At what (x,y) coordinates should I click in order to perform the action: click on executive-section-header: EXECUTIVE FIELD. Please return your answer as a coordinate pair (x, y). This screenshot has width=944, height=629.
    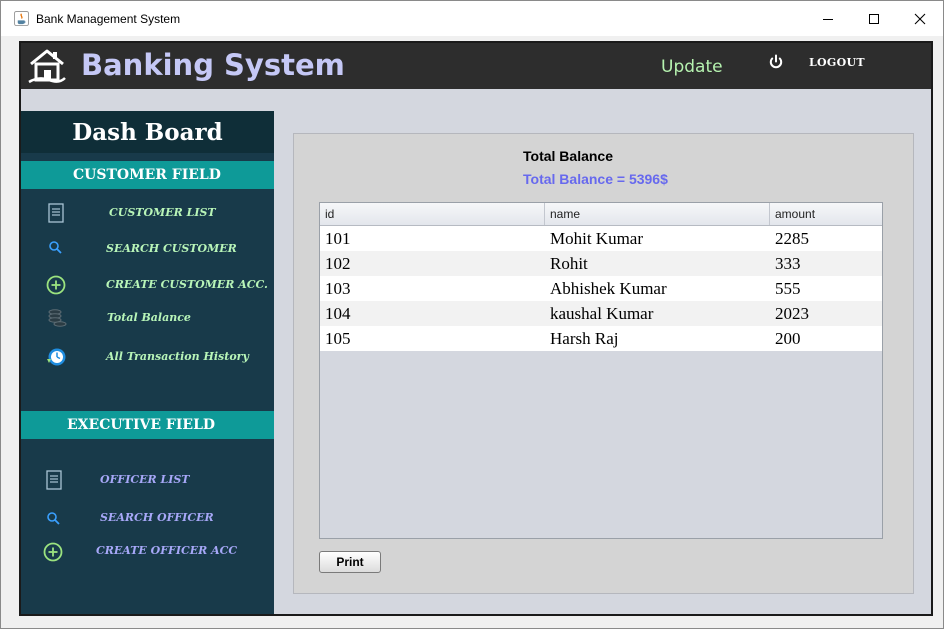
    Looking at the image, I should click on (147, 425).